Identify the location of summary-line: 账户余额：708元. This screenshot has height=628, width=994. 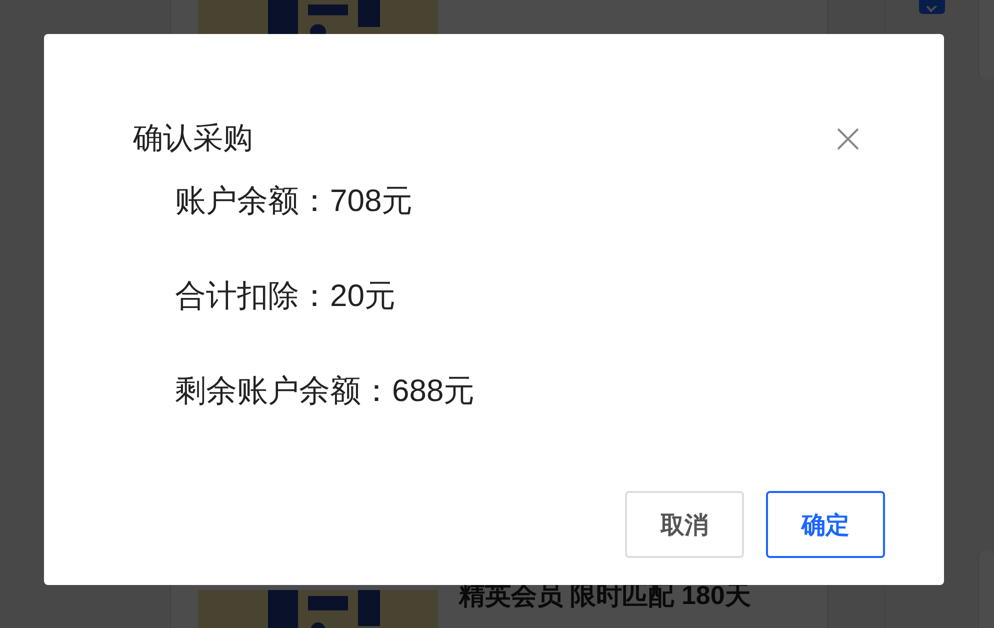
(294, 201).